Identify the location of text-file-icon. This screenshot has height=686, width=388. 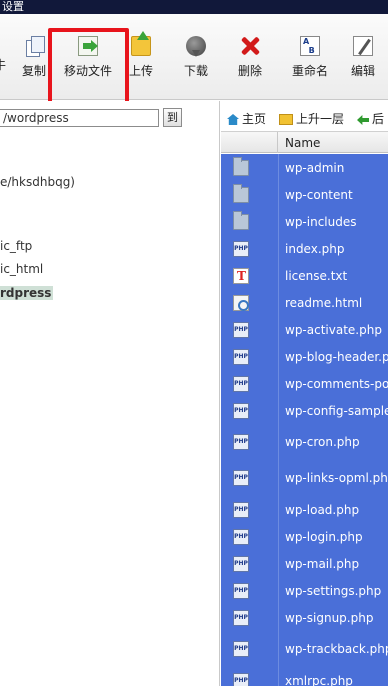
(241, 276).